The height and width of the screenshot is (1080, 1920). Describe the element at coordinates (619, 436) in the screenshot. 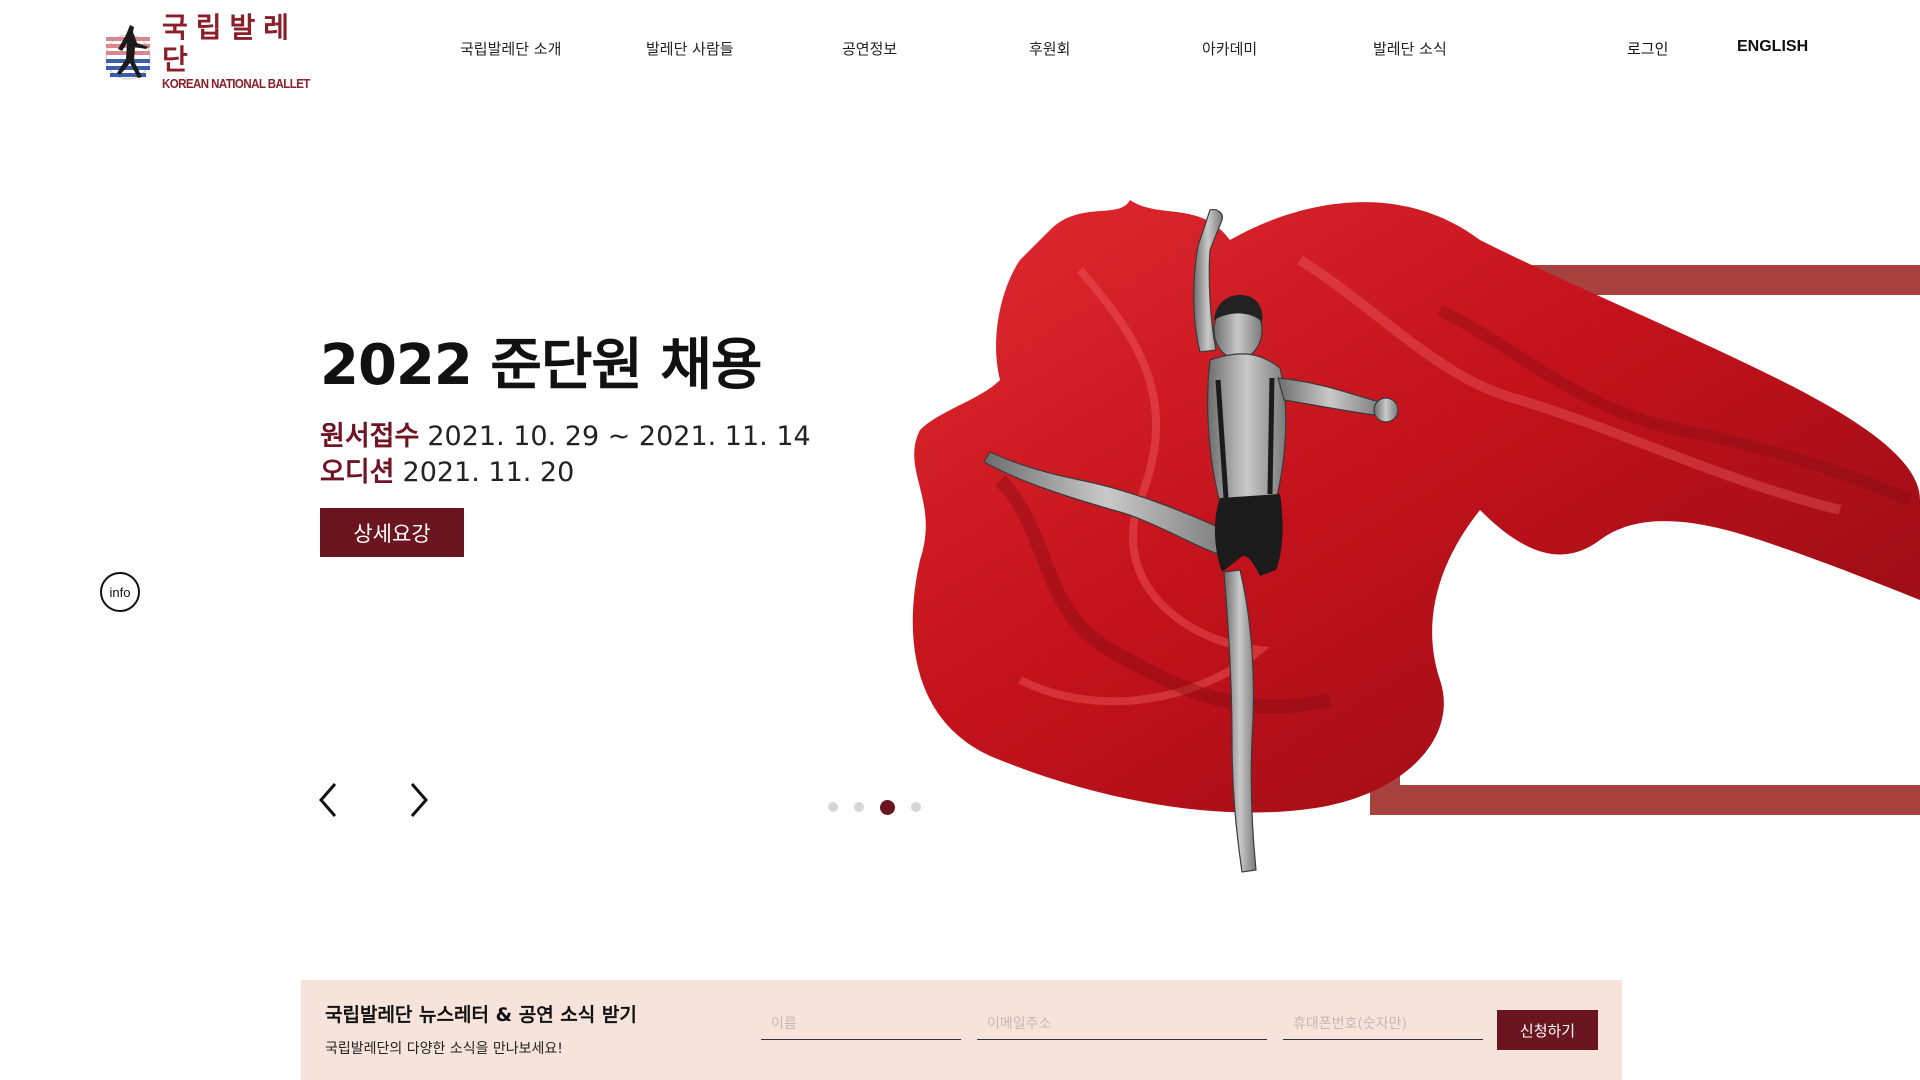

I see `application-dates: 2021. 10. 29 ~ 2021. 11. 14` at that location.